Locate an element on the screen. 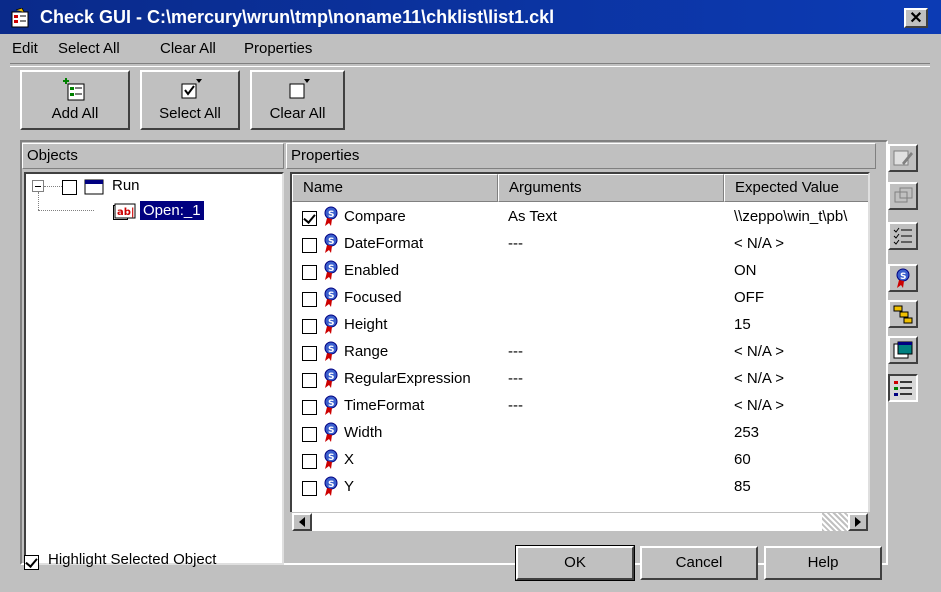  copy-icon is located at coordinates (903, 195).